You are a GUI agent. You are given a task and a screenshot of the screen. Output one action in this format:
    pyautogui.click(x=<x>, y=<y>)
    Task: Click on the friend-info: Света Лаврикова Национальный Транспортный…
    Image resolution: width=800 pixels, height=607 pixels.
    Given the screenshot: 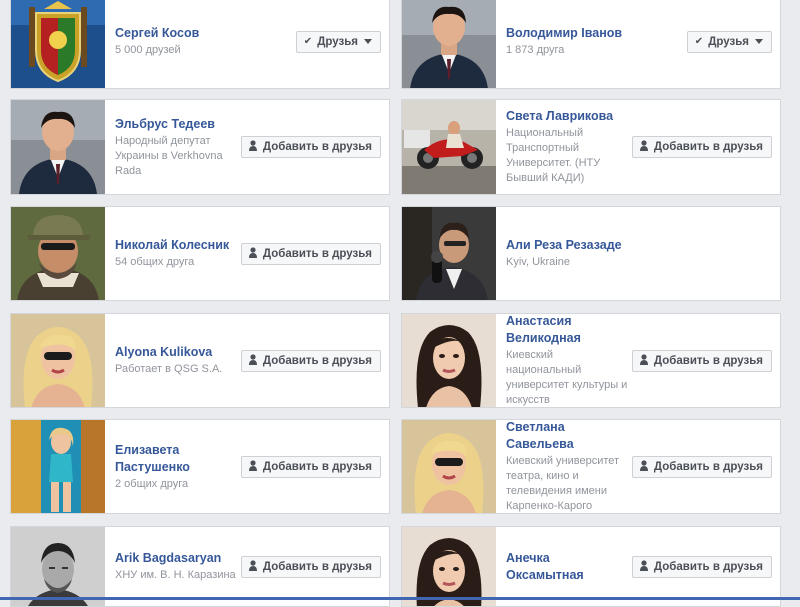 What is the action you would take?
    pyautogui.click(x=567, y=147)
    